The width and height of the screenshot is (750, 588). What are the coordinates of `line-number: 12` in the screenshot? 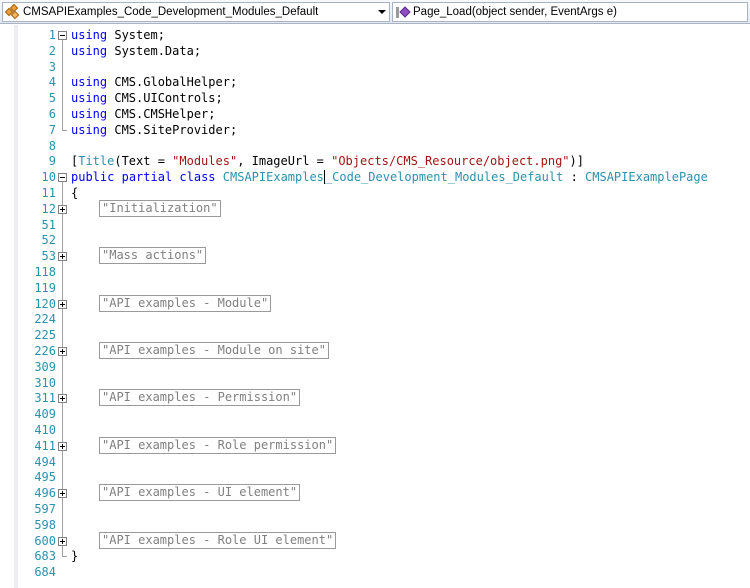 It's located at (48, 208).